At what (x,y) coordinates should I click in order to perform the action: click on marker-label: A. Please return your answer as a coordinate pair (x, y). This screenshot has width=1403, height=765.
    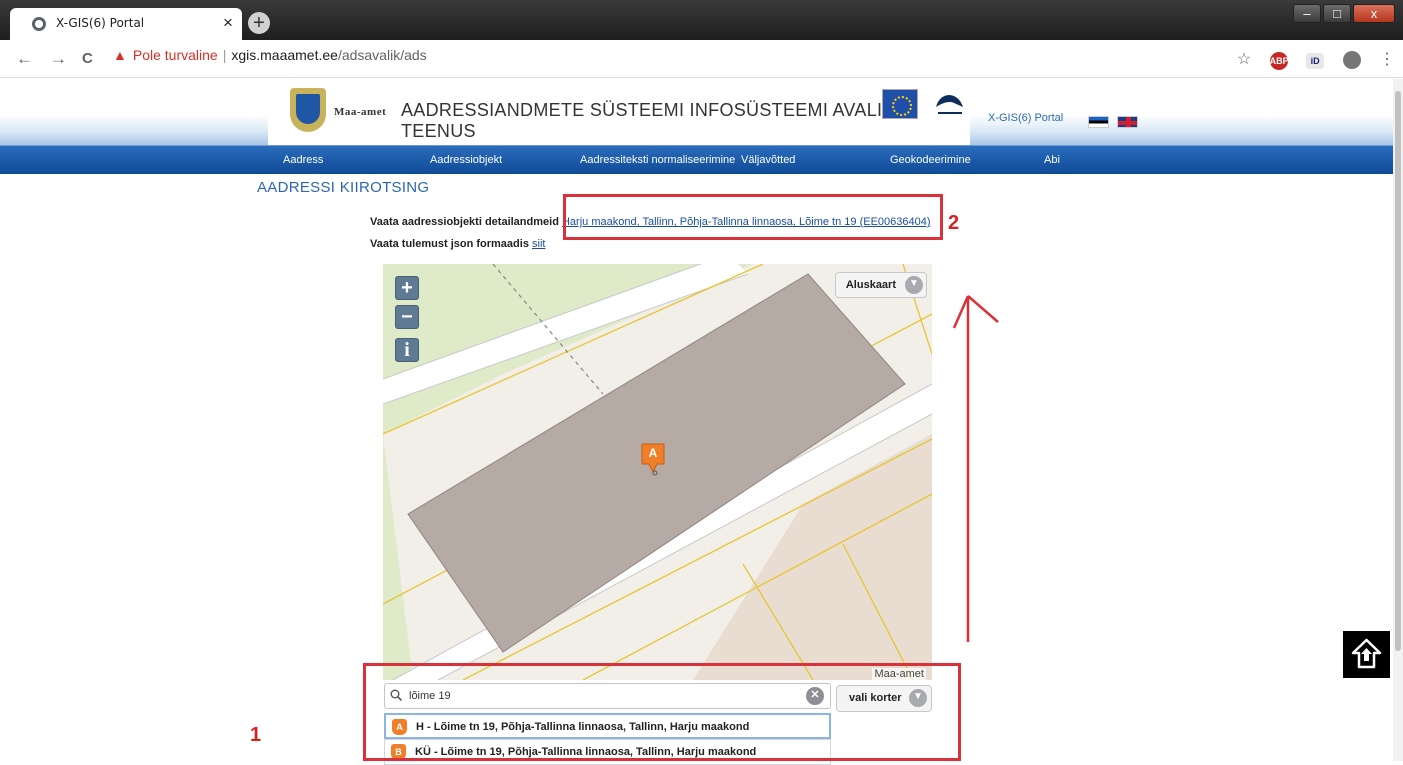
    Looking at the image, I should click on (653, 453).